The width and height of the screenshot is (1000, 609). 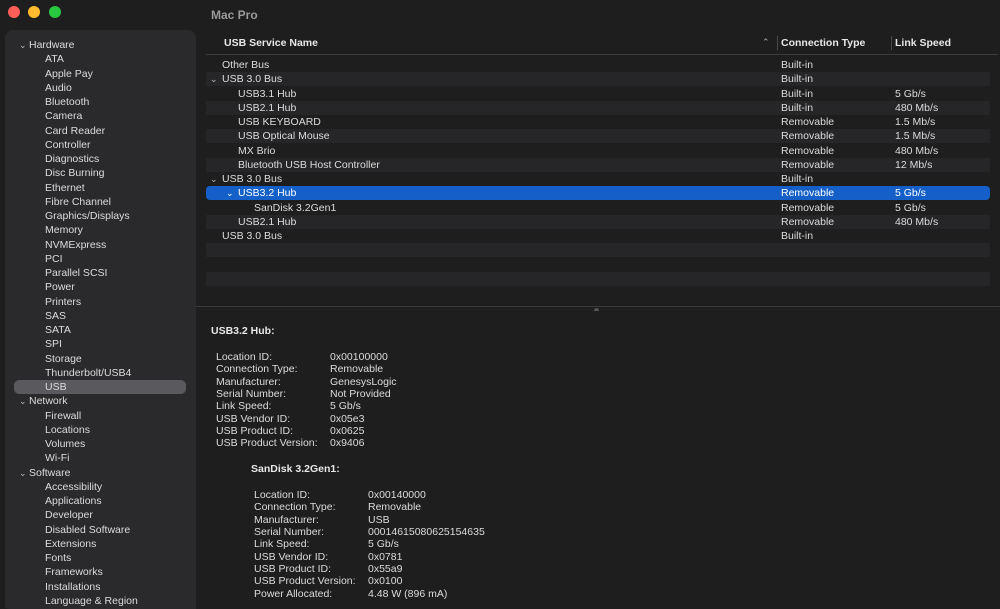 What do you see at coordinates (34, 12) in the screenshot?
I see `minimize-window-button` at bounding box center [34, 12].